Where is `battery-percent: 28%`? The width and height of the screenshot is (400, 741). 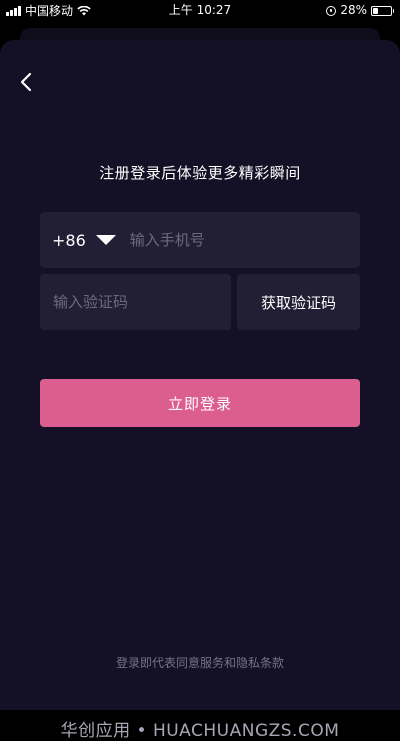
battery-percent: 28% is located at coordinates (353, 10).